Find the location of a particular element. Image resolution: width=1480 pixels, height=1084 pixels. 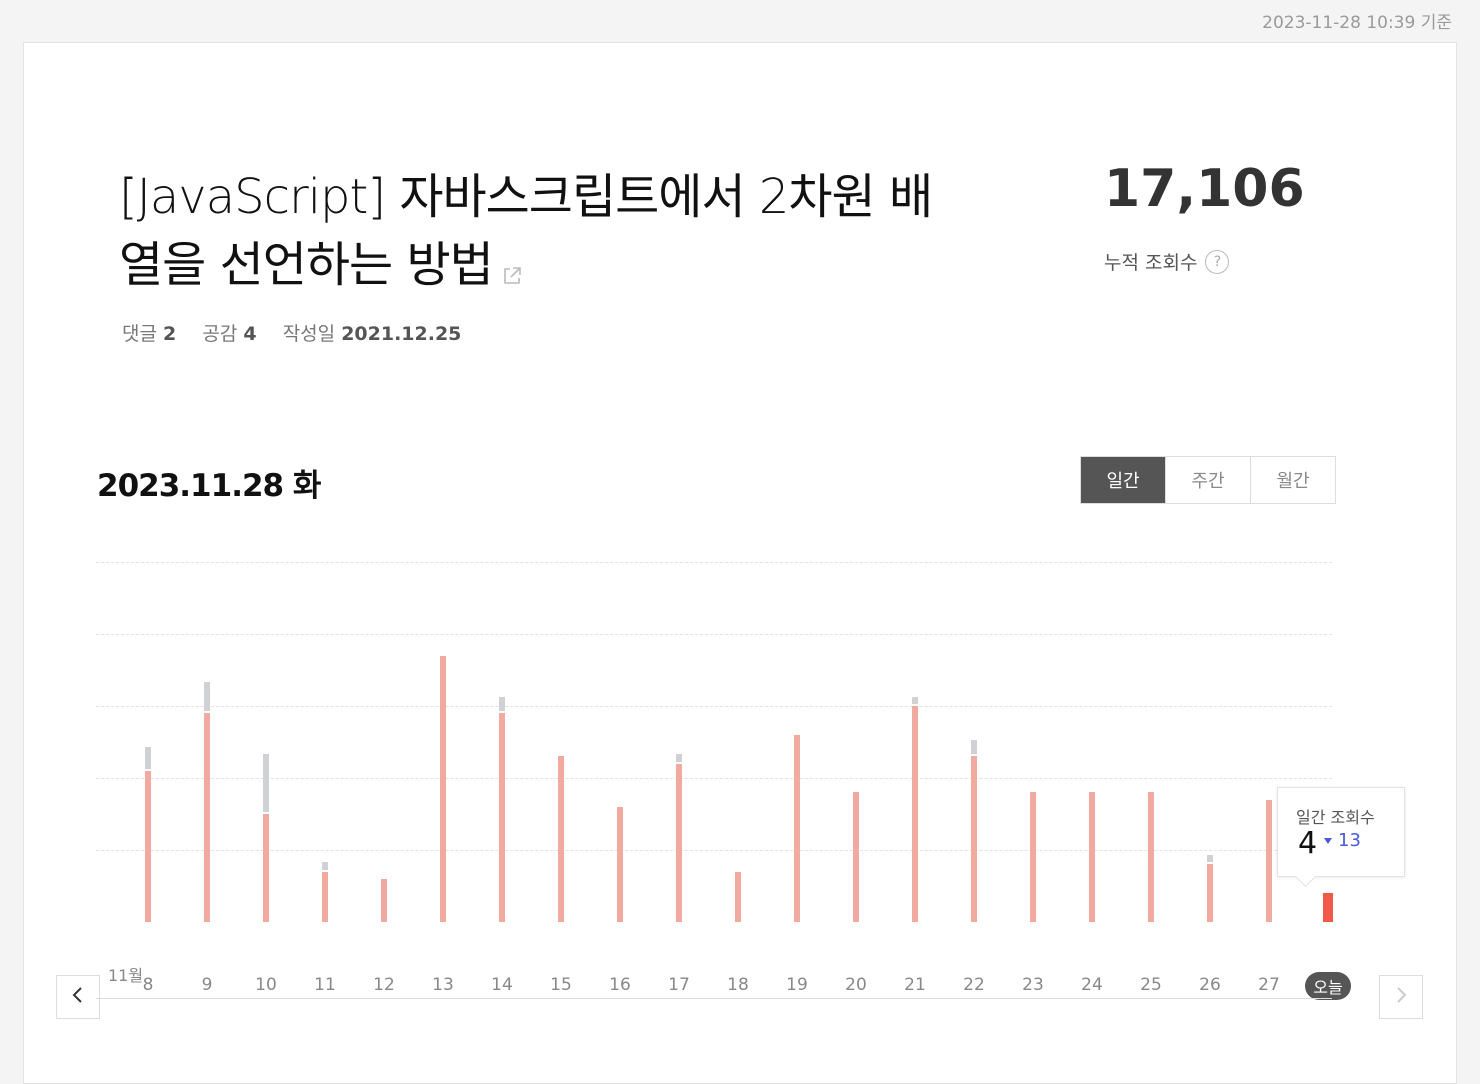

x-tick-label: 20 is located at coordinates (856, 985).